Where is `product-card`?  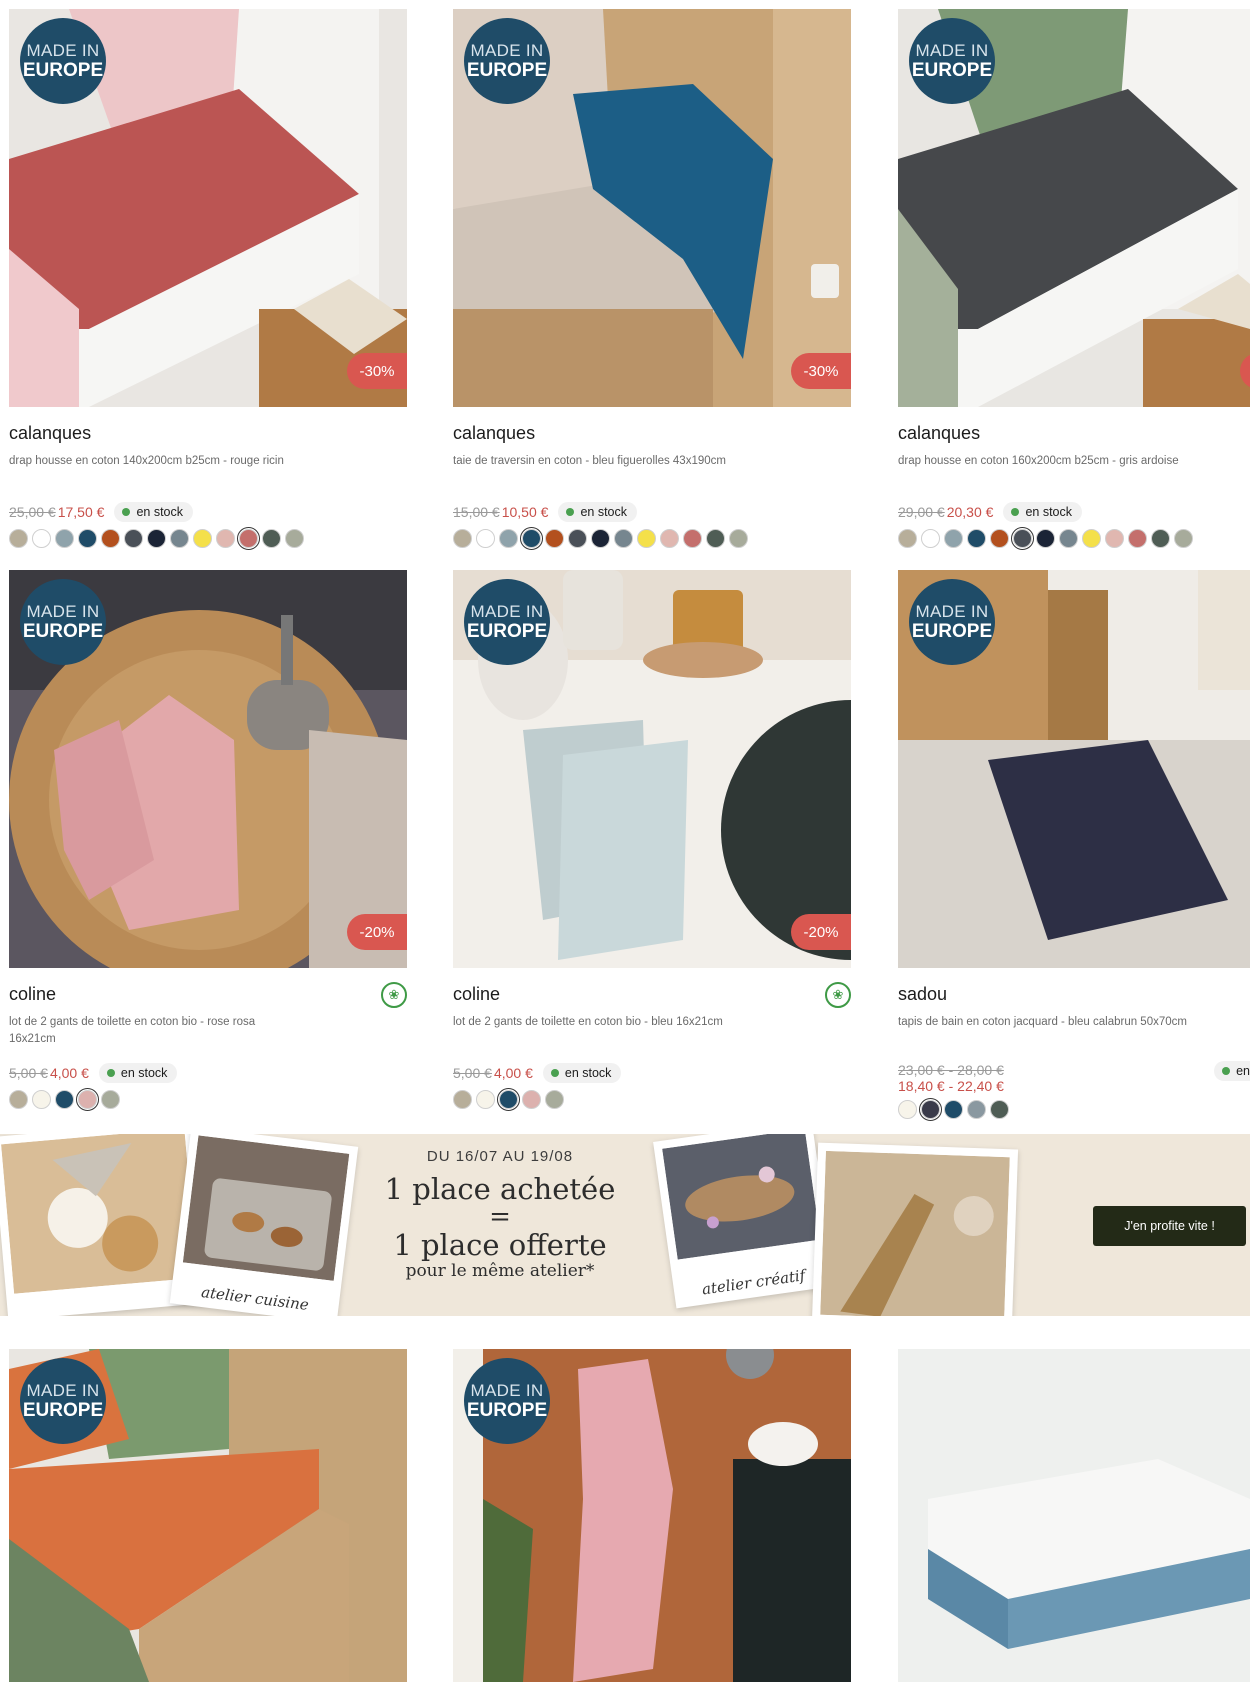 product-card is located at coordinates (1074, 1515).